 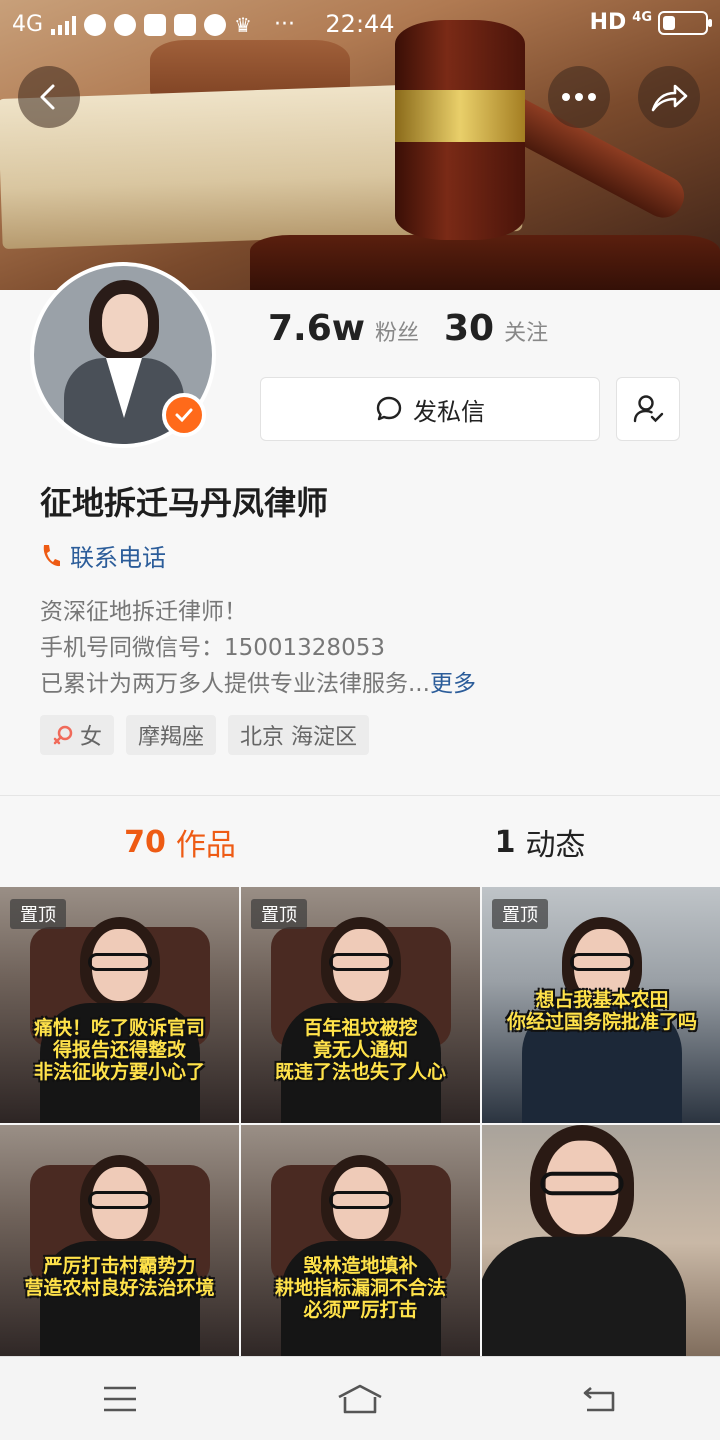 What do you see at coordinates (91, 737) in the screenshot?
I see `gender-label: 女` at bounding box center [91, 737].